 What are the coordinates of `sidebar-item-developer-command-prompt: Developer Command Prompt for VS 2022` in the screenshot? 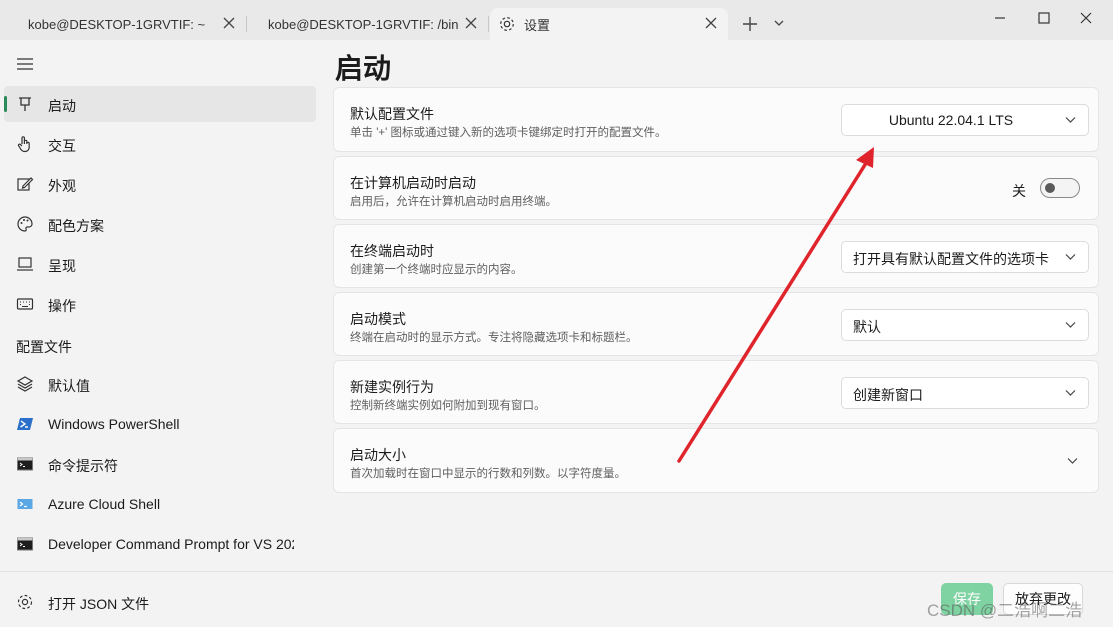 It's located at (160, 544).